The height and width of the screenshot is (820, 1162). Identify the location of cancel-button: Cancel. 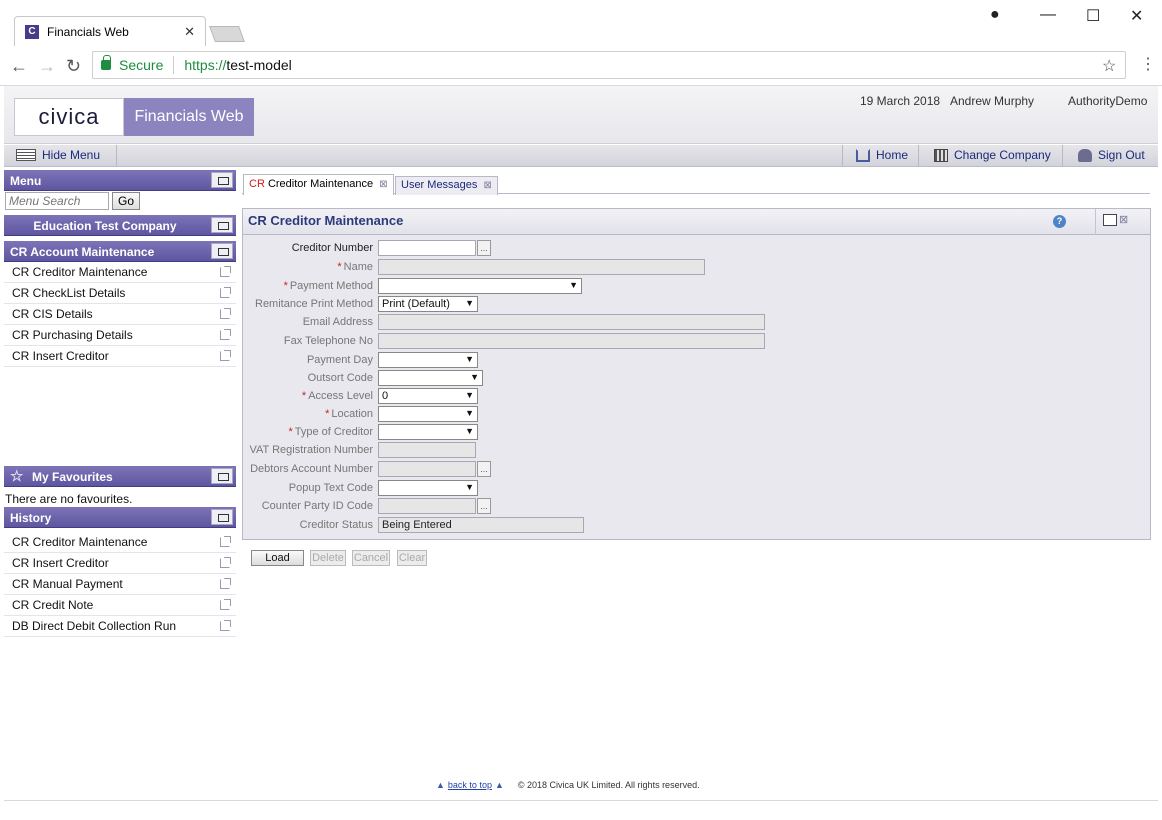
(371, 558).